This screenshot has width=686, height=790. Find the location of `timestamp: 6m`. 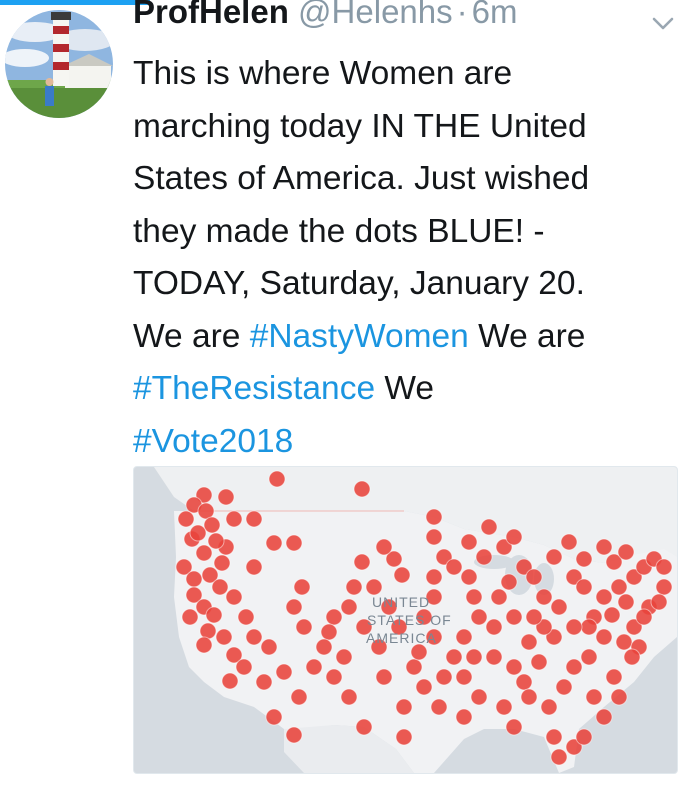

timestamp: 6m is located at coordinates (495, 15).